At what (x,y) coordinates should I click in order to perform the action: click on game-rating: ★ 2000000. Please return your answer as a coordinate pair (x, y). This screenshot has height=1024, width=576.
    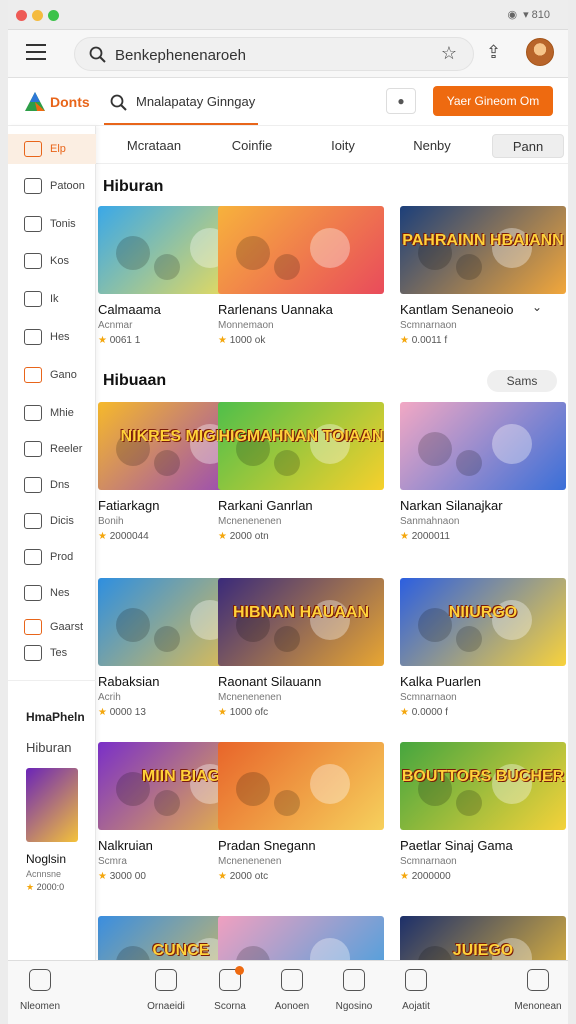
    Looking at the image, I should click on (483, 876).